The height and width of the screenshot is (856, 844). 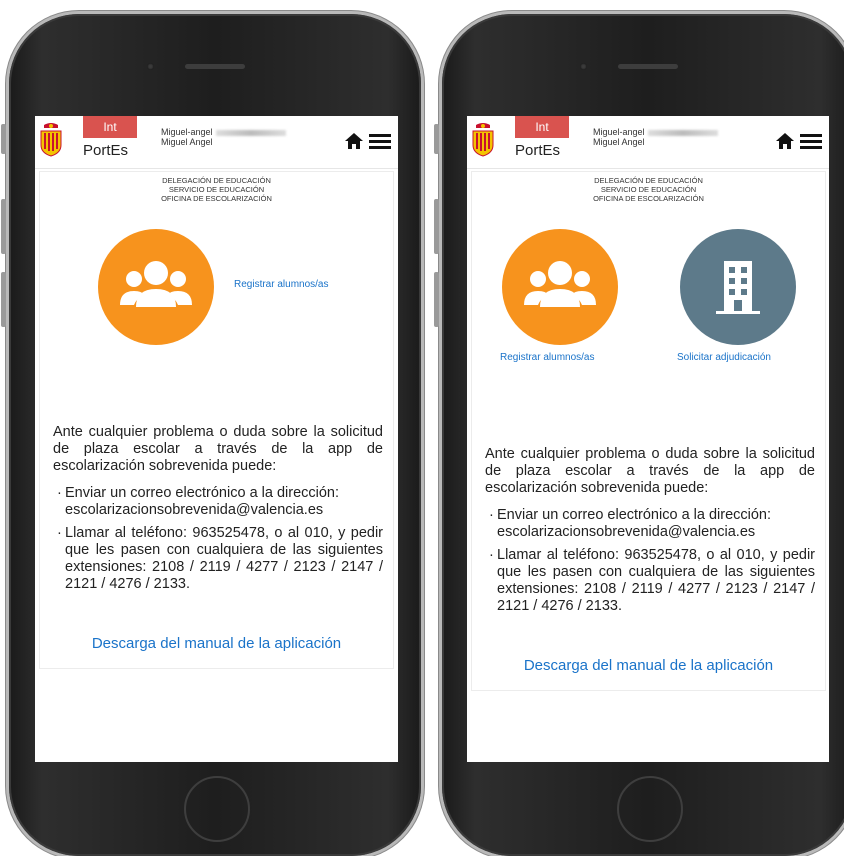 I want to click on request-assignment-button, so click(x=738, y=287).